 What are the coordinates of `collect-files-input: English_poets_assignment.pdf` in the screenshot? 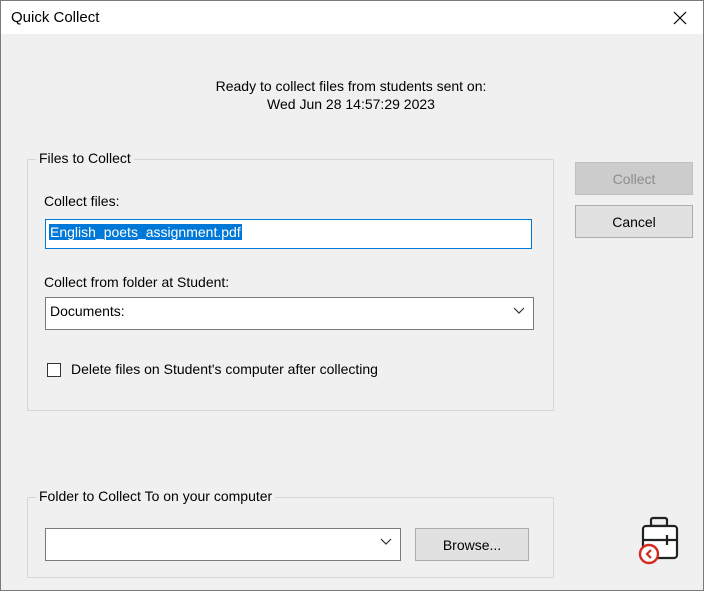 It's located at (288, 234).